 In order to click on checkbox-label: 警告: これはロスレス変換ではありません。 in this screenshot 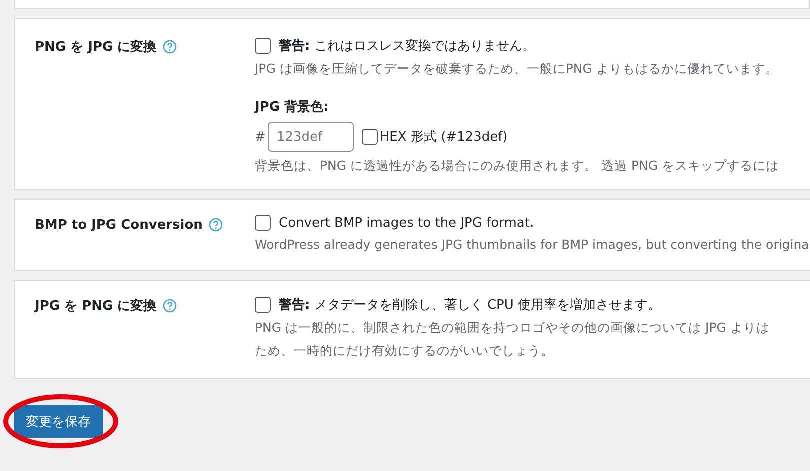, I will do `click(407, 46)`.